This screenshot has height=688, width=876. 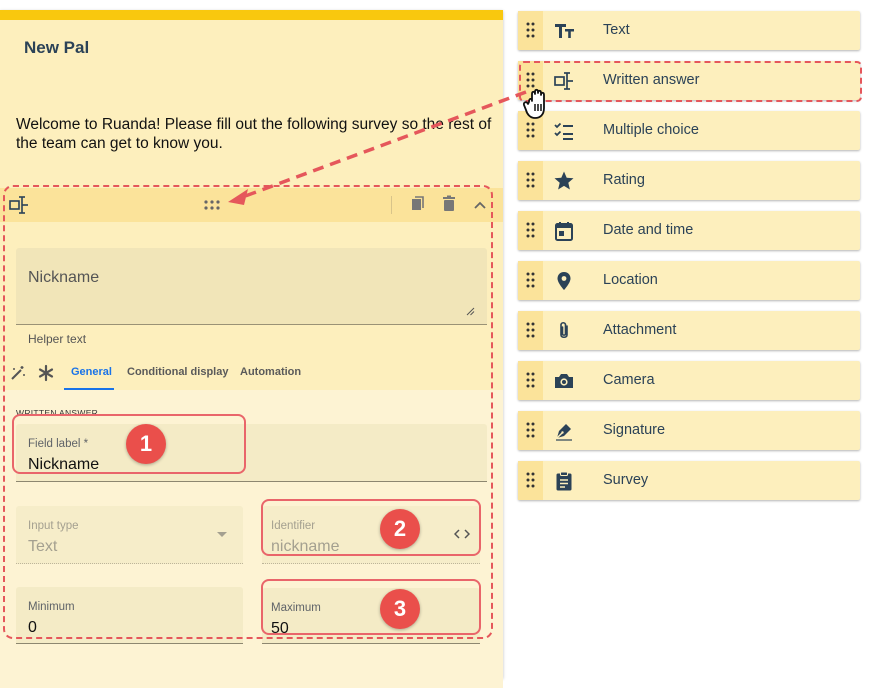 I want to click on minimum-value: 0, so click(x=32, y=627).